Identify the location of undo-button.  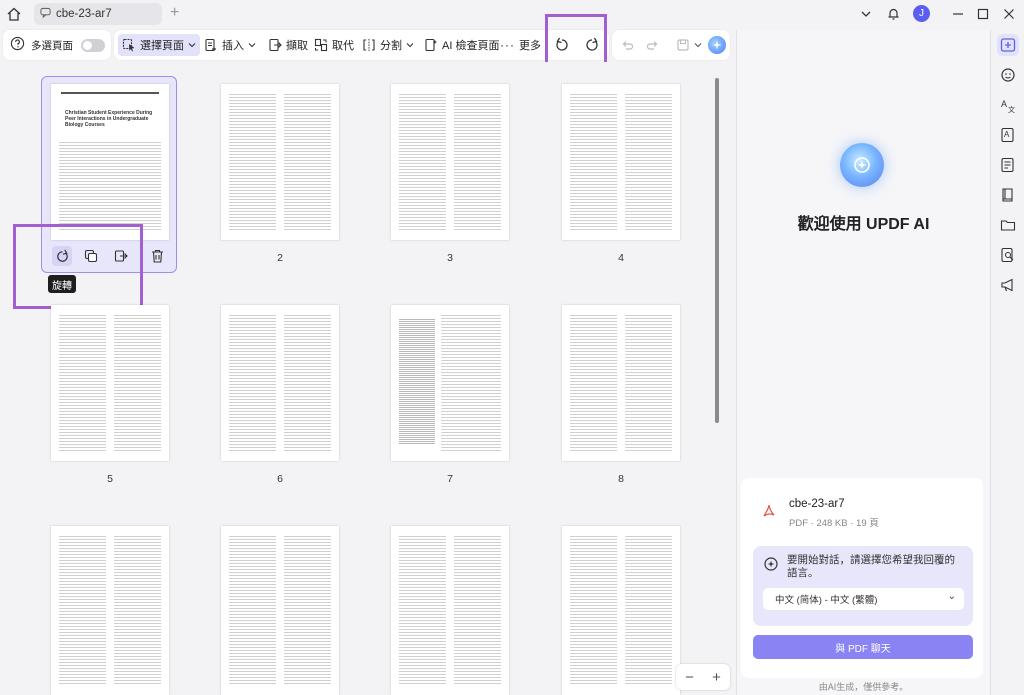
(627, 45).